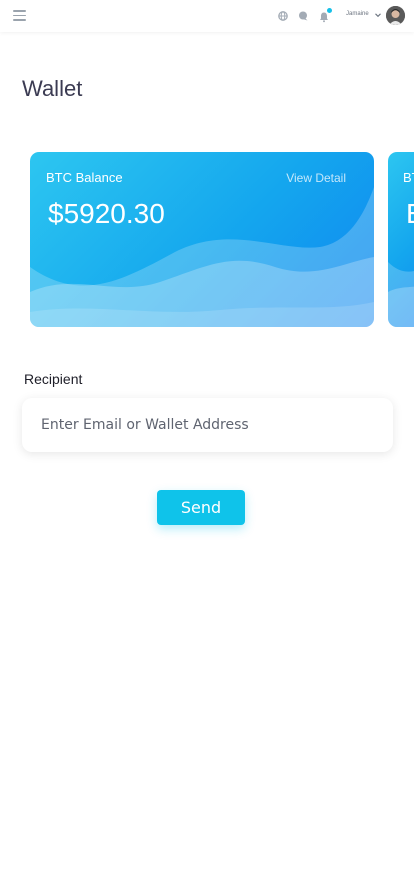  Describe the element at coordinates (207, 16) in the screenshot. I see `top-bar: Jamaine` at that location.